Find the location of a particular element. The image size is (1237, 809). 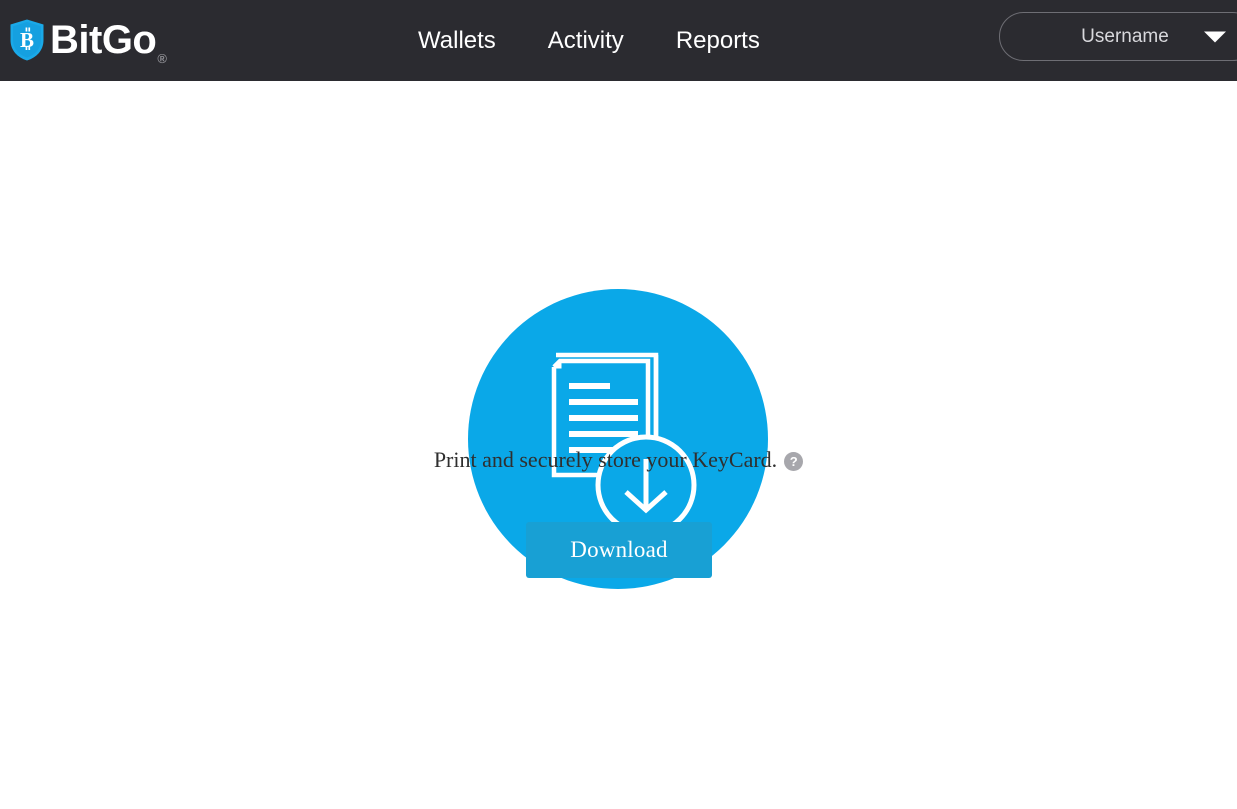

user-menu-button: Username is located at coordinates (1118, 36).